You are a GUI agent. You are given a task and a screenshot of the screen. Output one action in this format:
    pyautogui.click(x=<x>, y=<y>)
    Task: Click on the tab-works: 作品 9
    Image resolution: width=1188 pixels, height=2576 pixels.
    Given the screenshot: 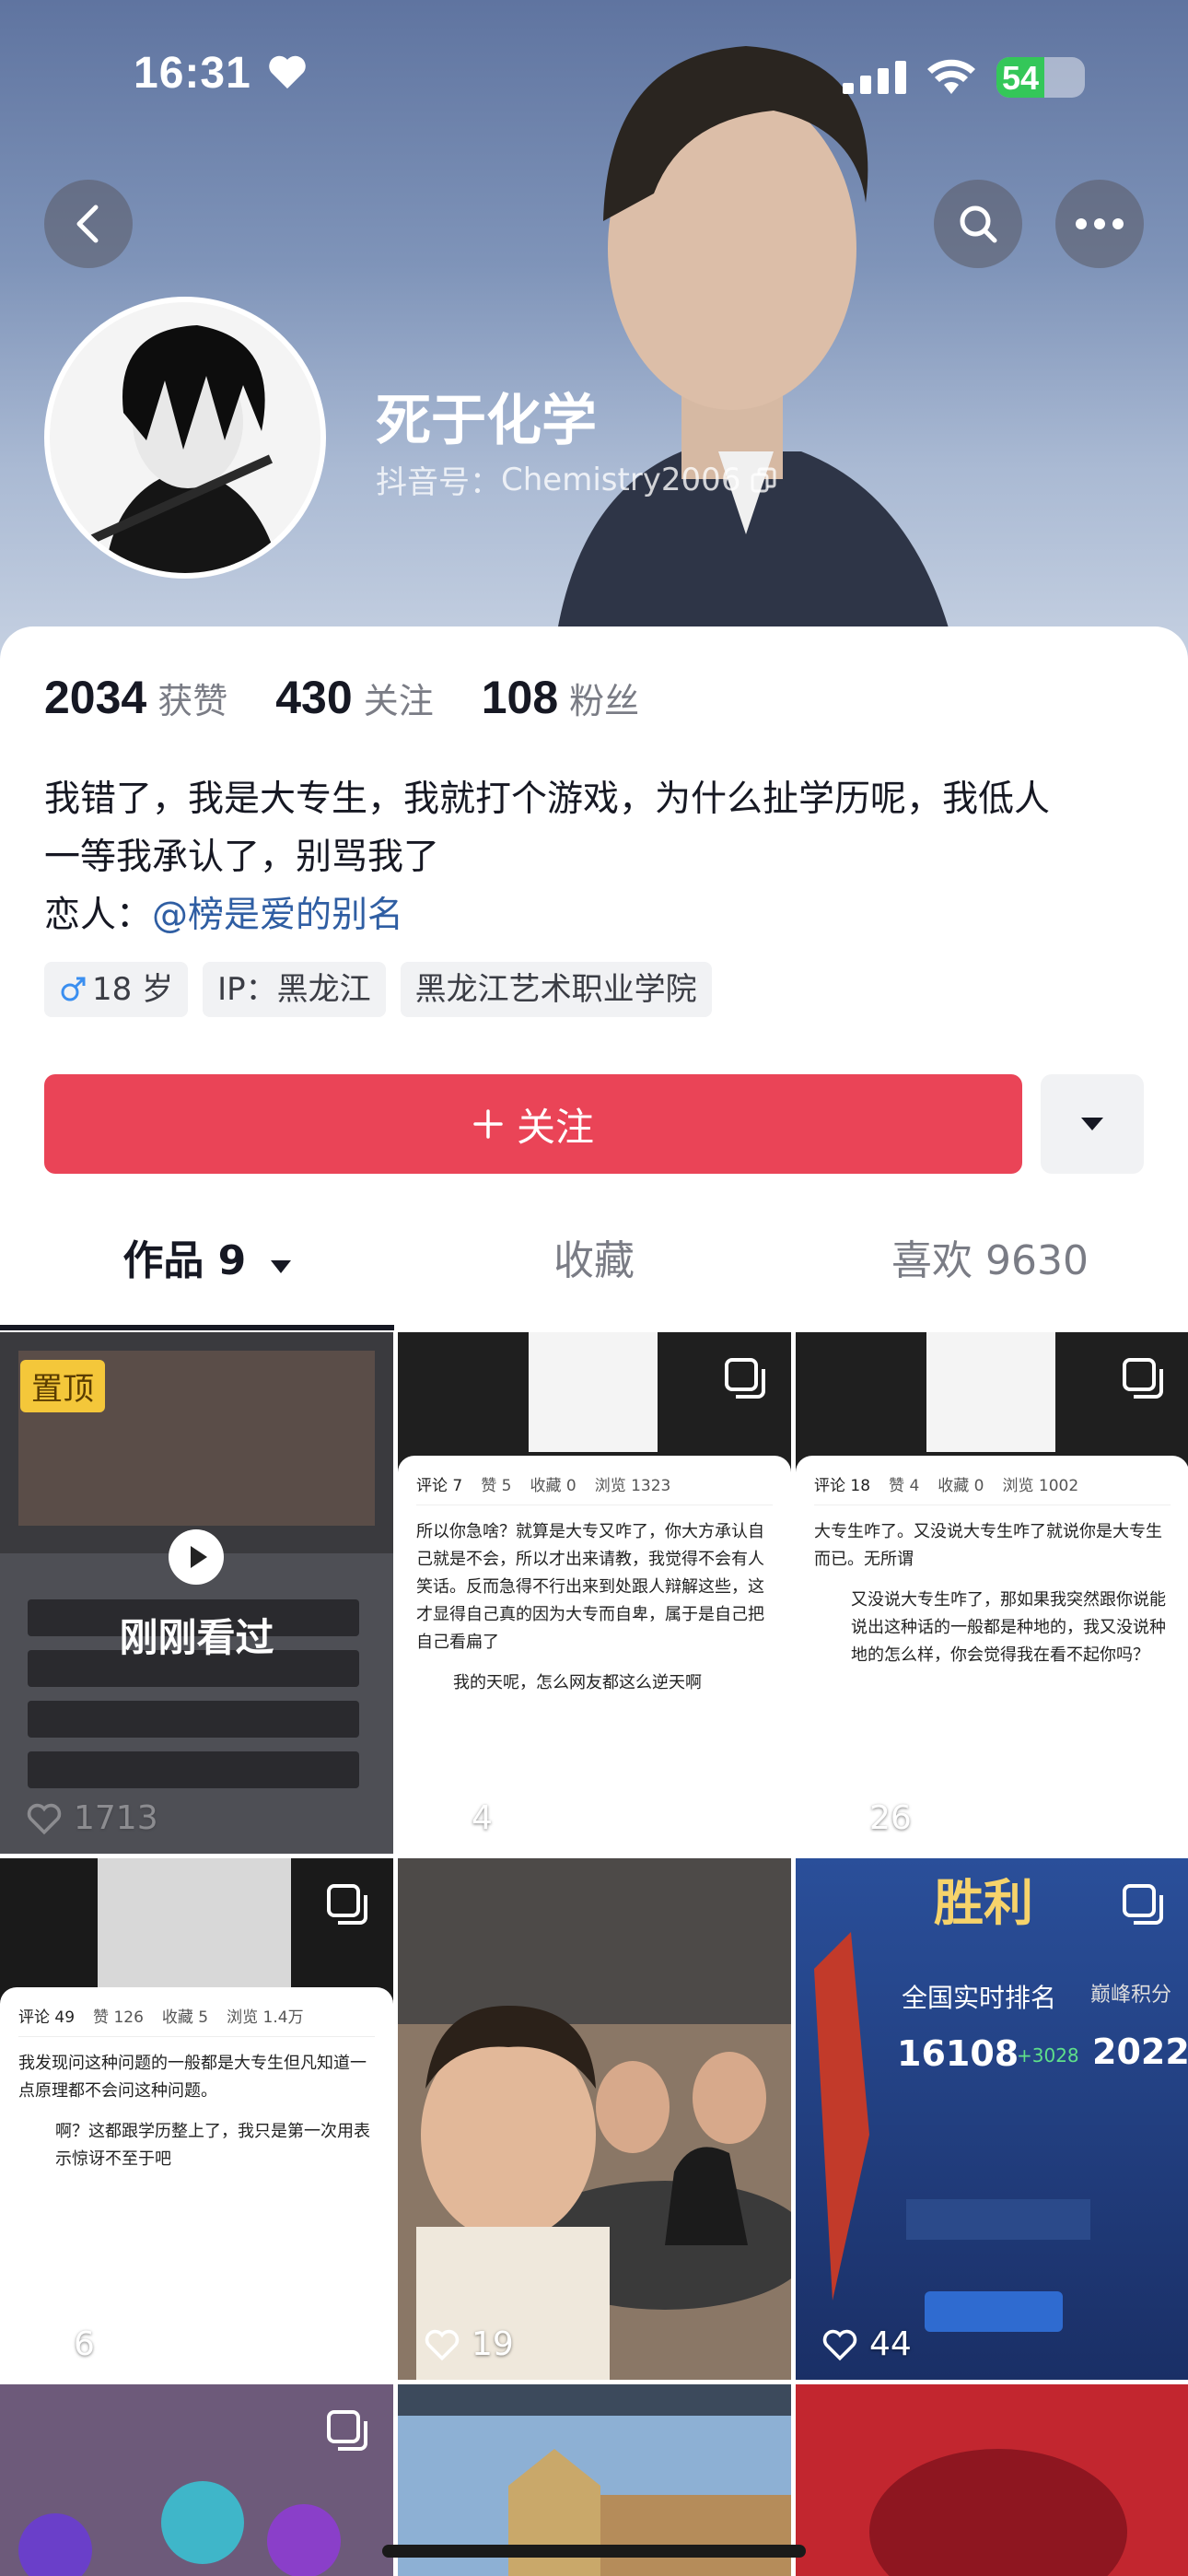 What is the action you would take?
    pyautogui.click(x=207, y=1261)
    